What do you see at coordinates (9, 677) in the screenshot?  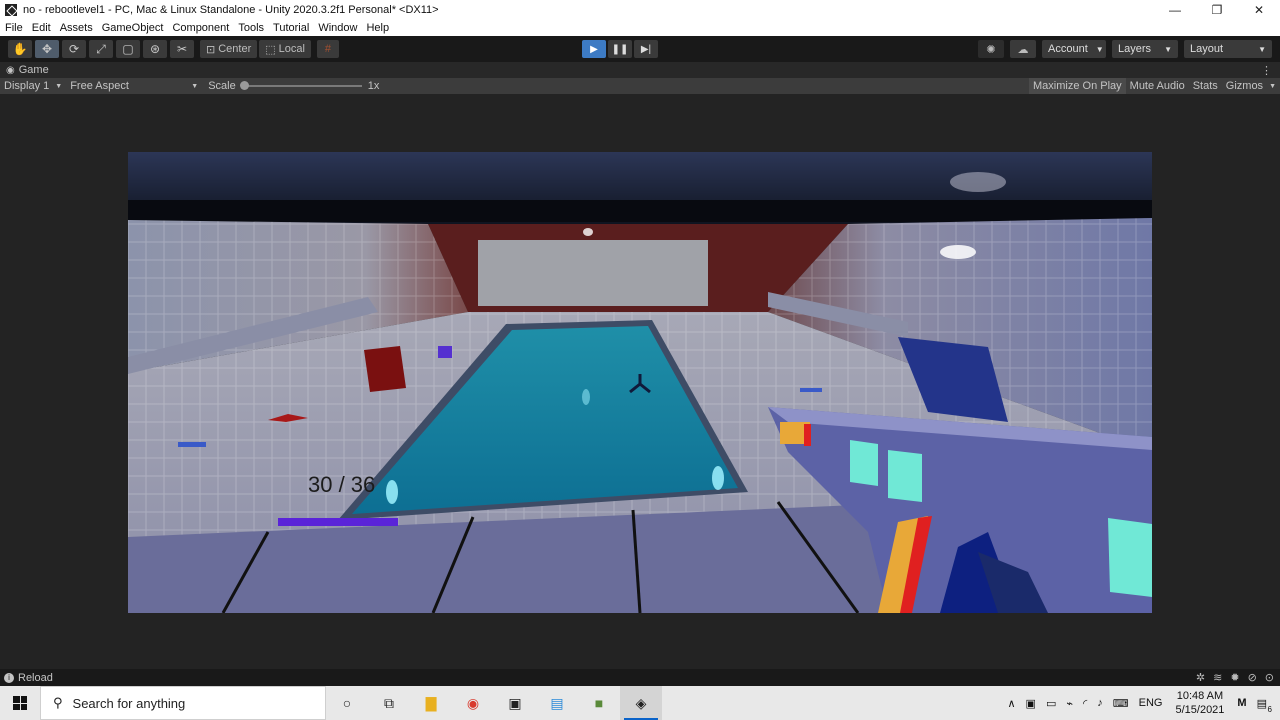 I see `info-icon: i` at bounding box center [9, 677].